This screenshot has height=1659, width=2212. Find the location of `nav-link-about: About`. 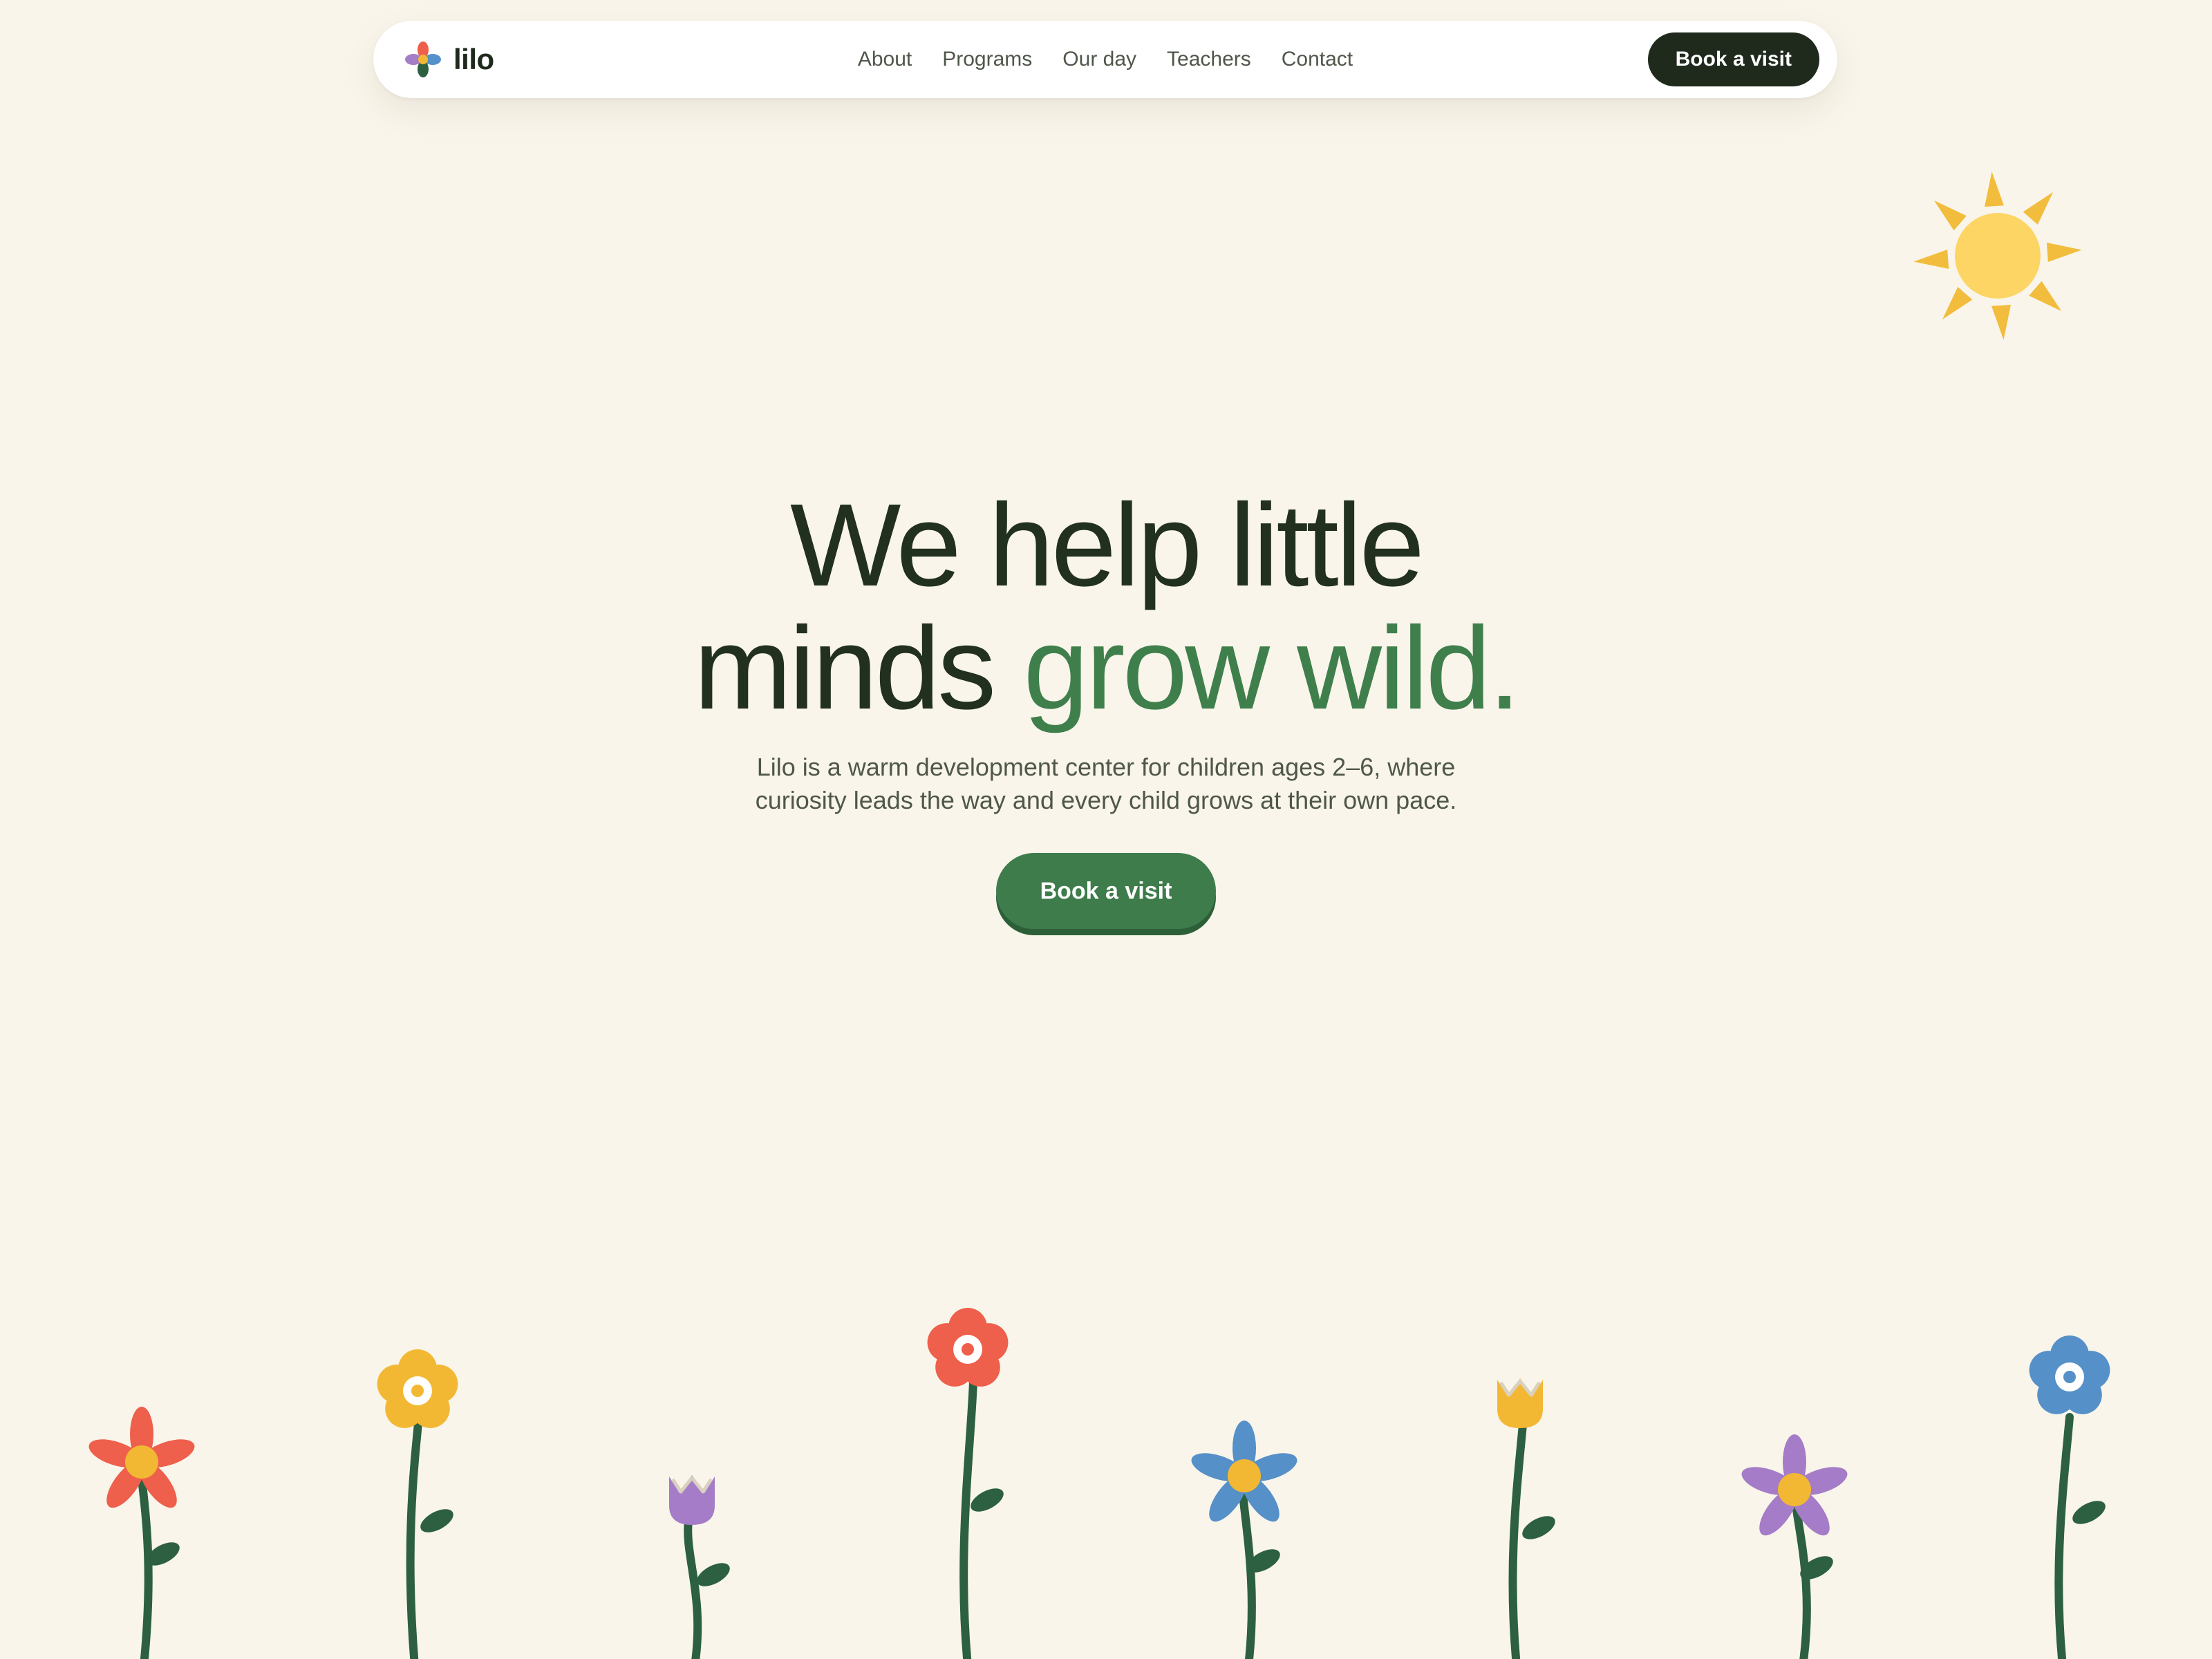

nav-link-about: About is located at coordinates (885, 60).